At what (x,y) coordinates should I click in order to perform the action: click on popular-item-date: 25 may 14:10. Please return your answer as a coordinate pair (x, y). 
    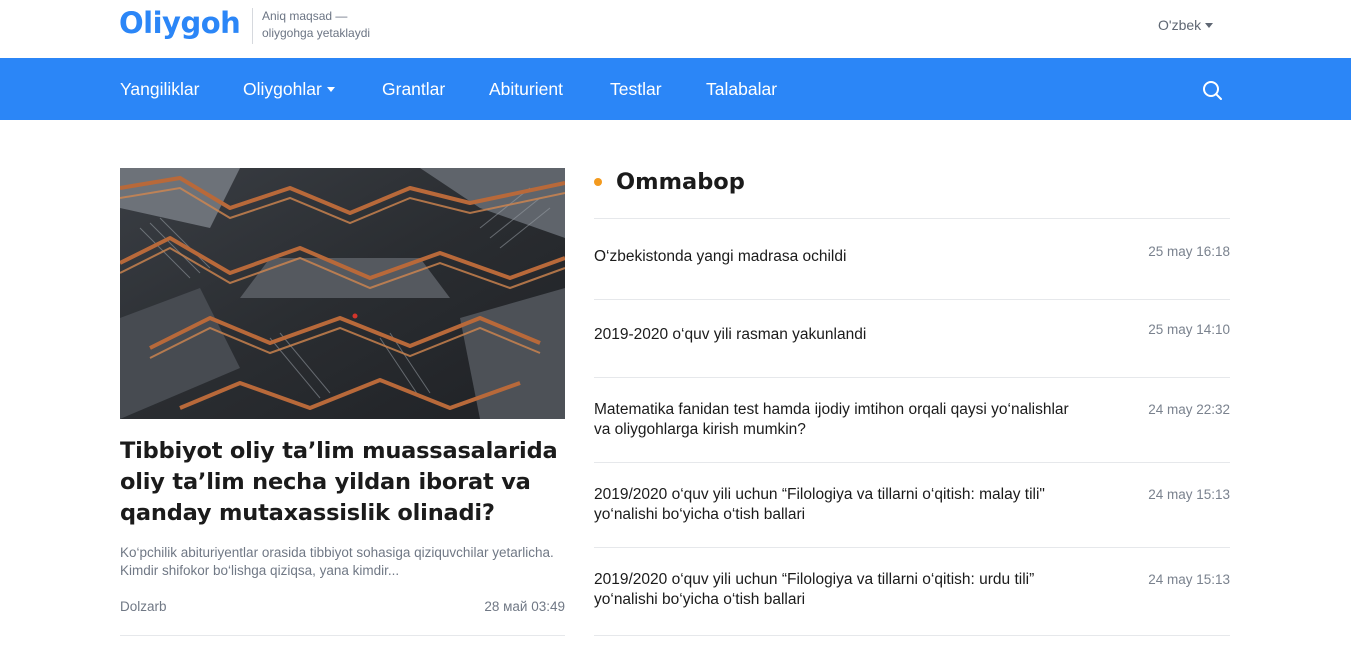
    Looking at the image, I should click on (1189, 329).